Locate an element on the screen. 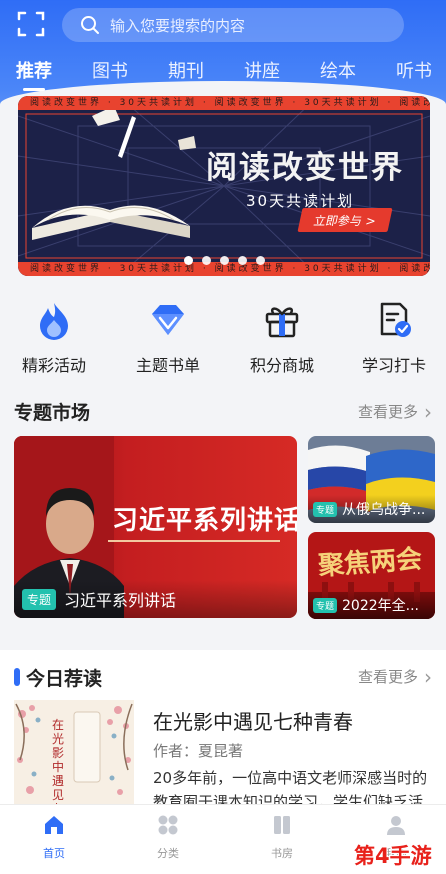  cover-artwork is located at coordinates (74, 755).